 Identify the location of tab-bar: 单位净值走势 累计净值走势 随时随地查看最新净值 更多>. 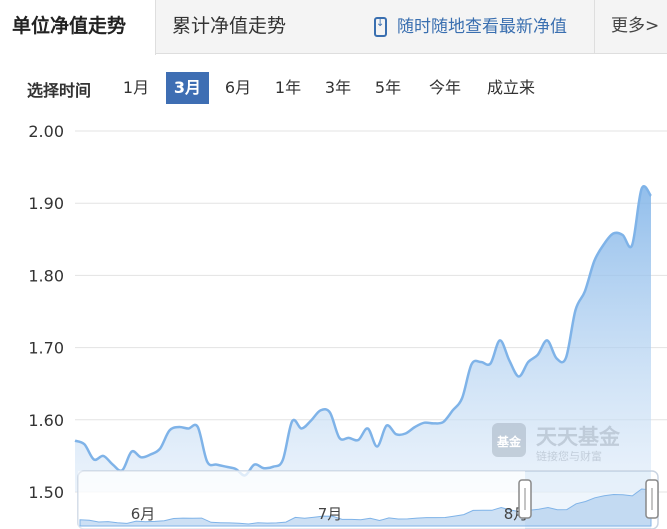
(333, 27).